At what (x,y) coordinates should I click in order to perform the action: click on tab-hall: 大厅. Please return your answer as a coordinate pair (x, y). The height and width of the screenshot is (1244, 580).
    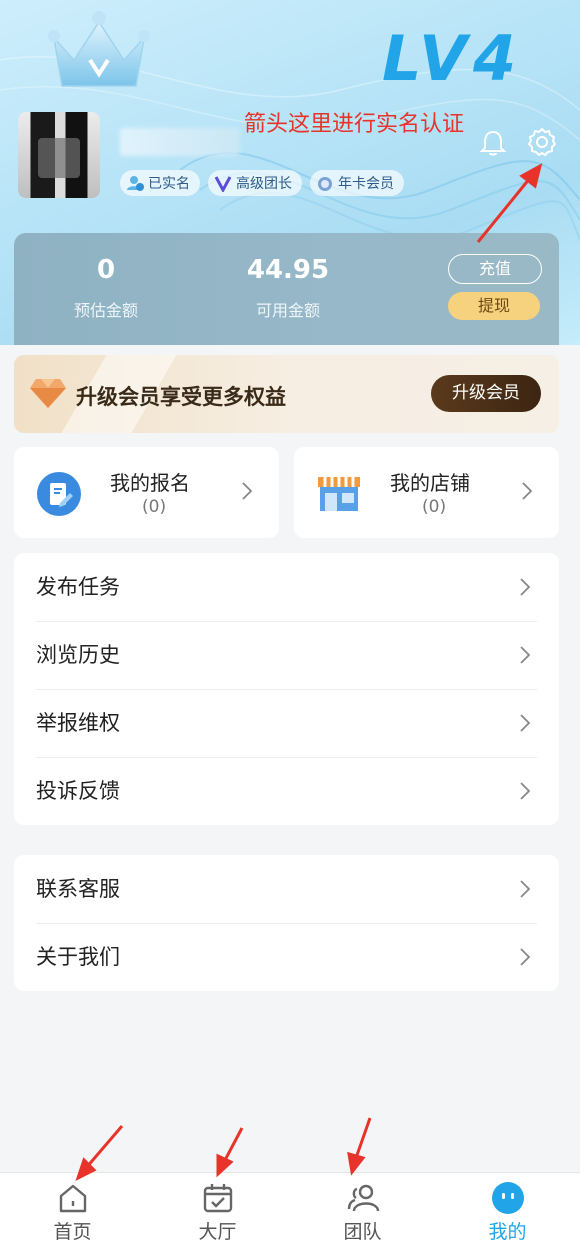
    Looking at the image, I should click on (217, 1208).